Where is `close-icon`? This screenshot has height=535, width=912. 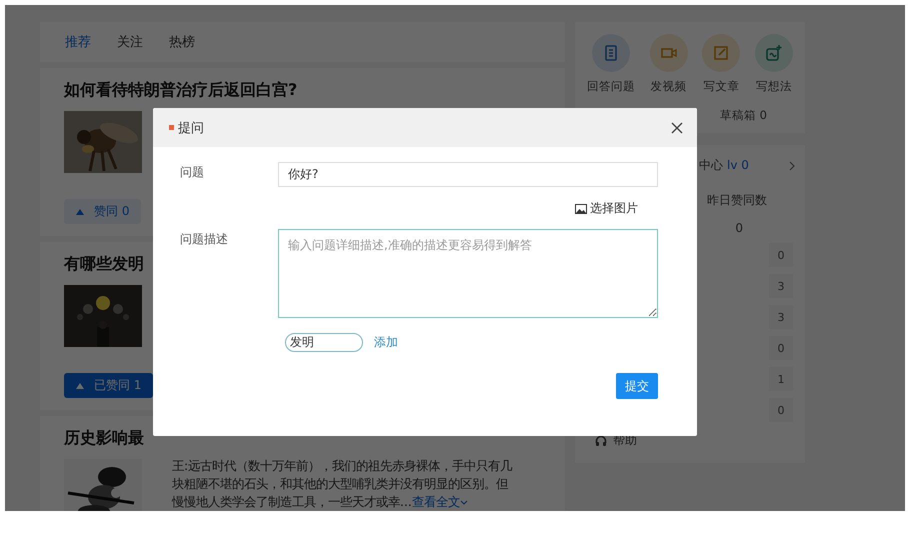
close-icon is located at coordinates (677, 128).